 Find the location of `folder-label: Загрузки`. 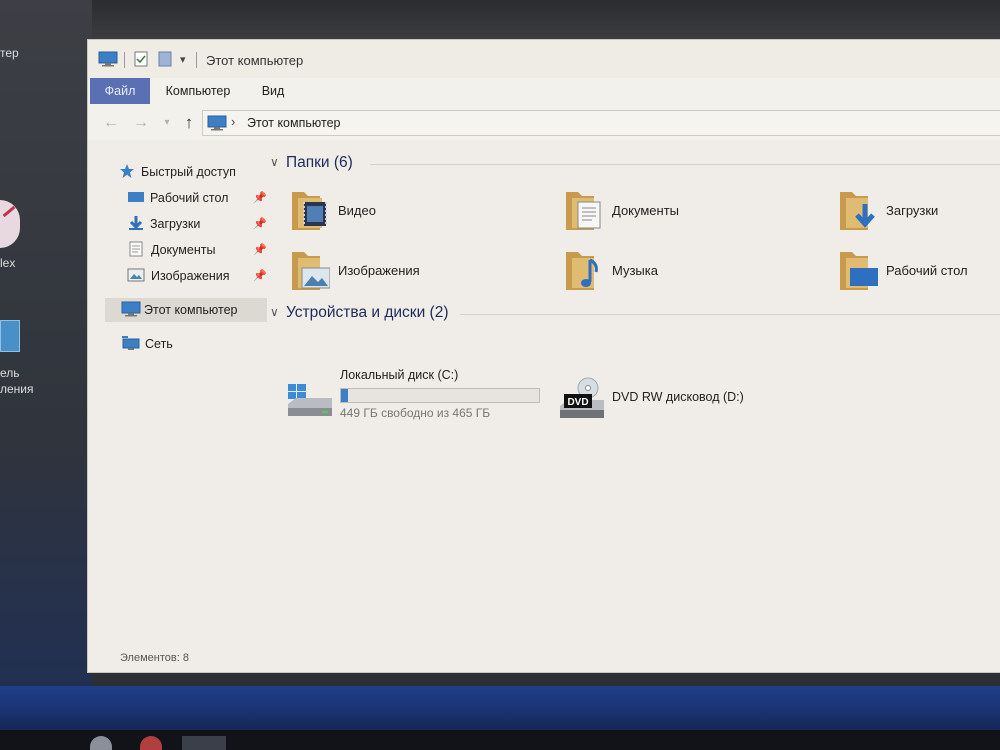

folder-label: Загрузки is located at coordinates (912, 210).